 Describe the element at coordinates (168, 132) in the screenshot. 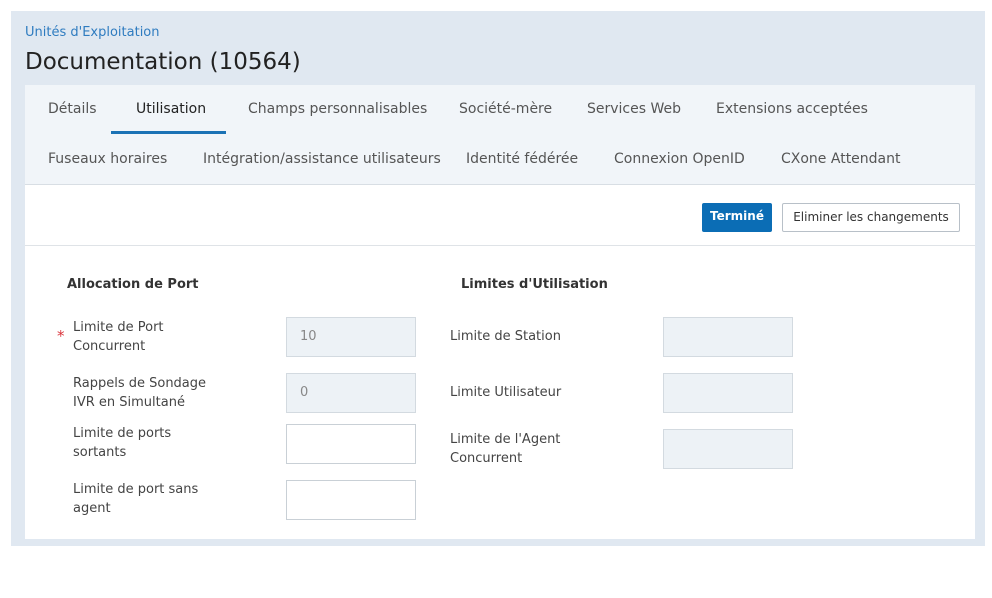

I see `active-tab-indicator` at that location.